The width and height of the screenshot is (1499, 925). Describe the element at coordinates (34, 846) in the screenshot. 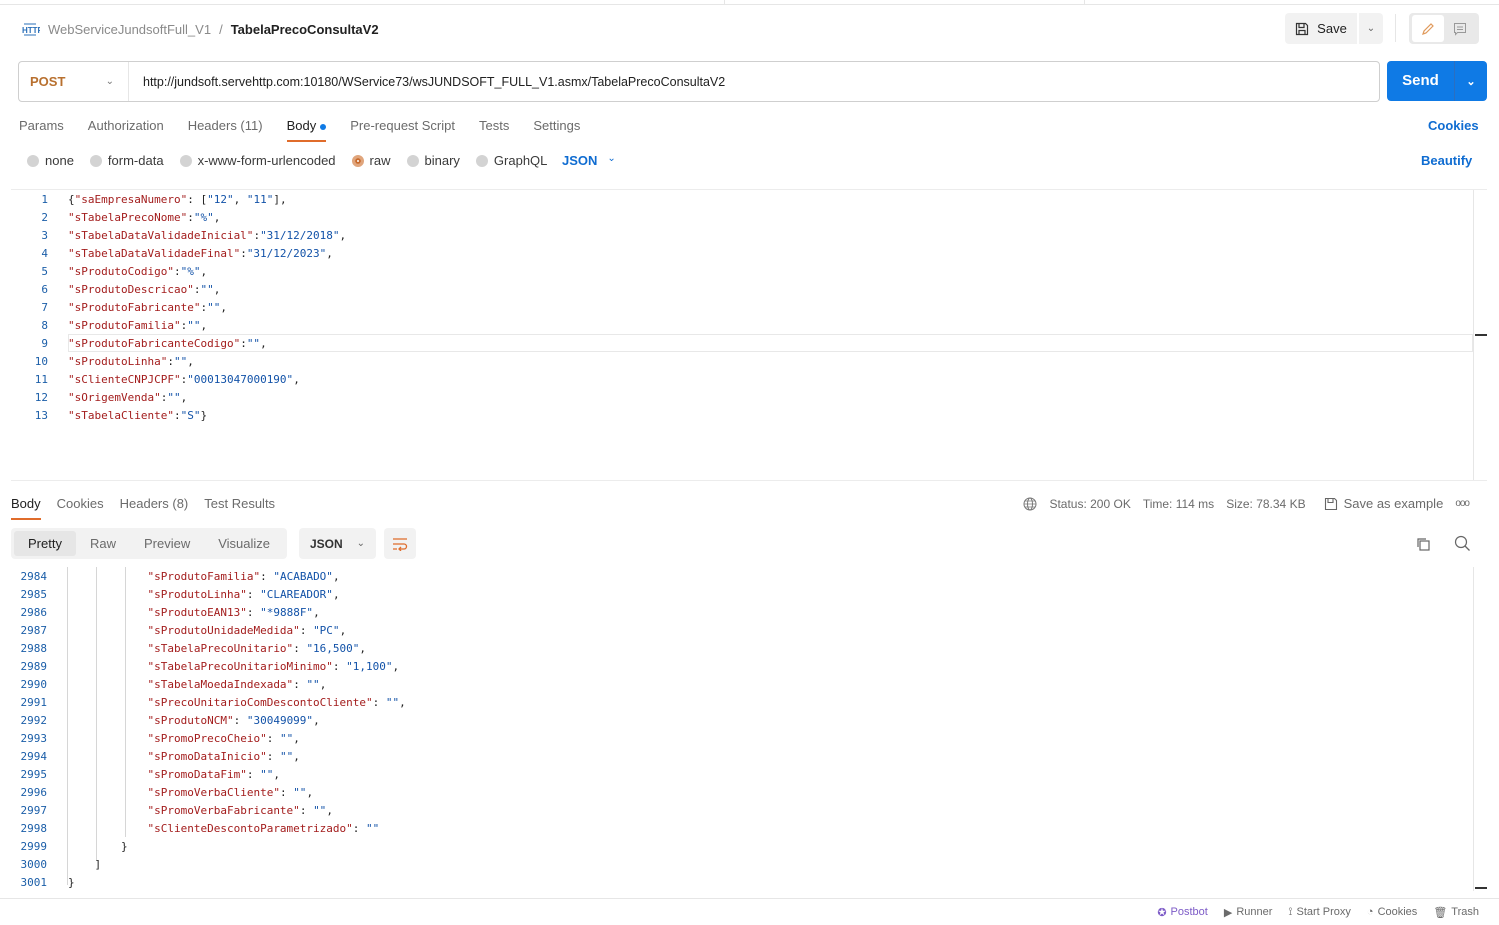

I see `line-number: 2999` at that location.